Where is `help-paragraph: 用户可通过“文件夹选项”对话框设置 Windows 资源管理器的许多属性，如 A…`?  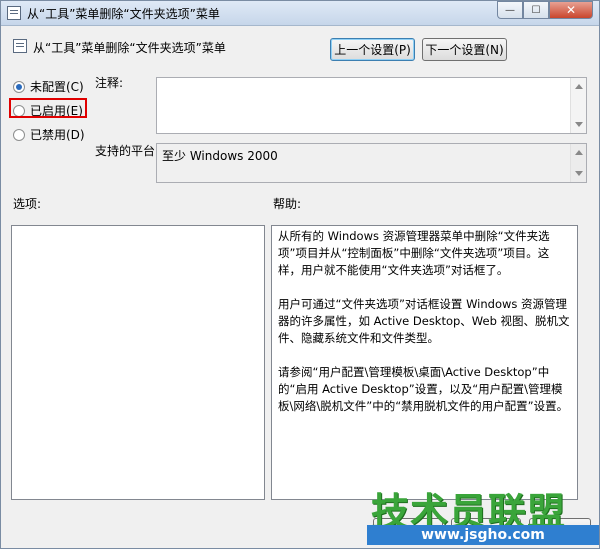 help-paragraph: 用户可通过“文件夹选项”对话框设置 Windows 资源管理器的许多属性，如 A… is located at coordinates (424, 321).